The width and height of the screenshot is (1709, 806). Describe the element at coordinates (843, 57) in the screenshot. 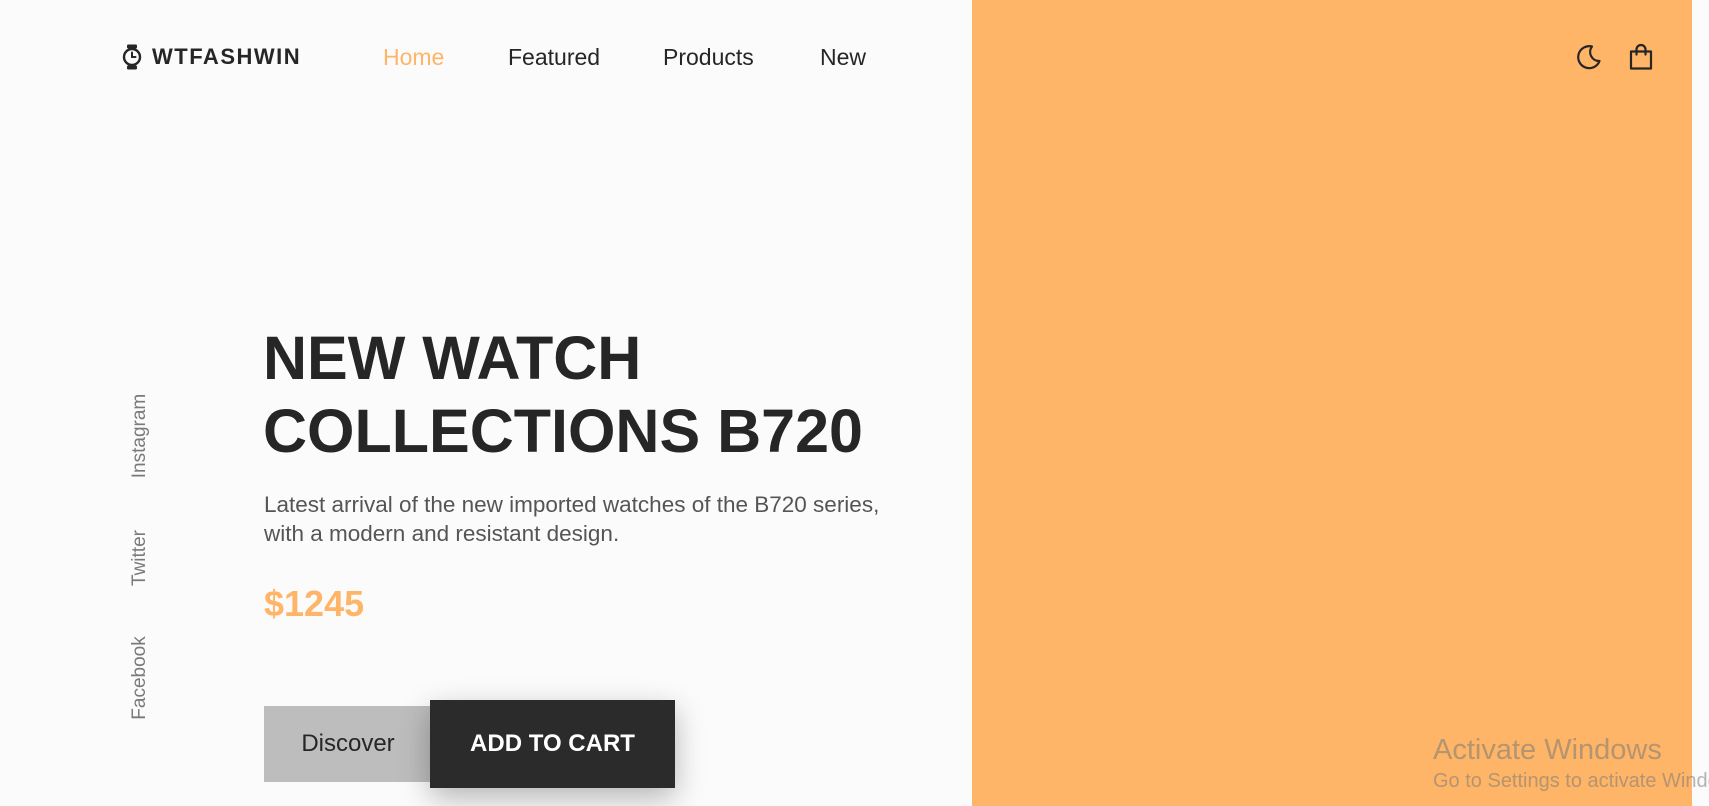

I see `nav-new: New` at that location.